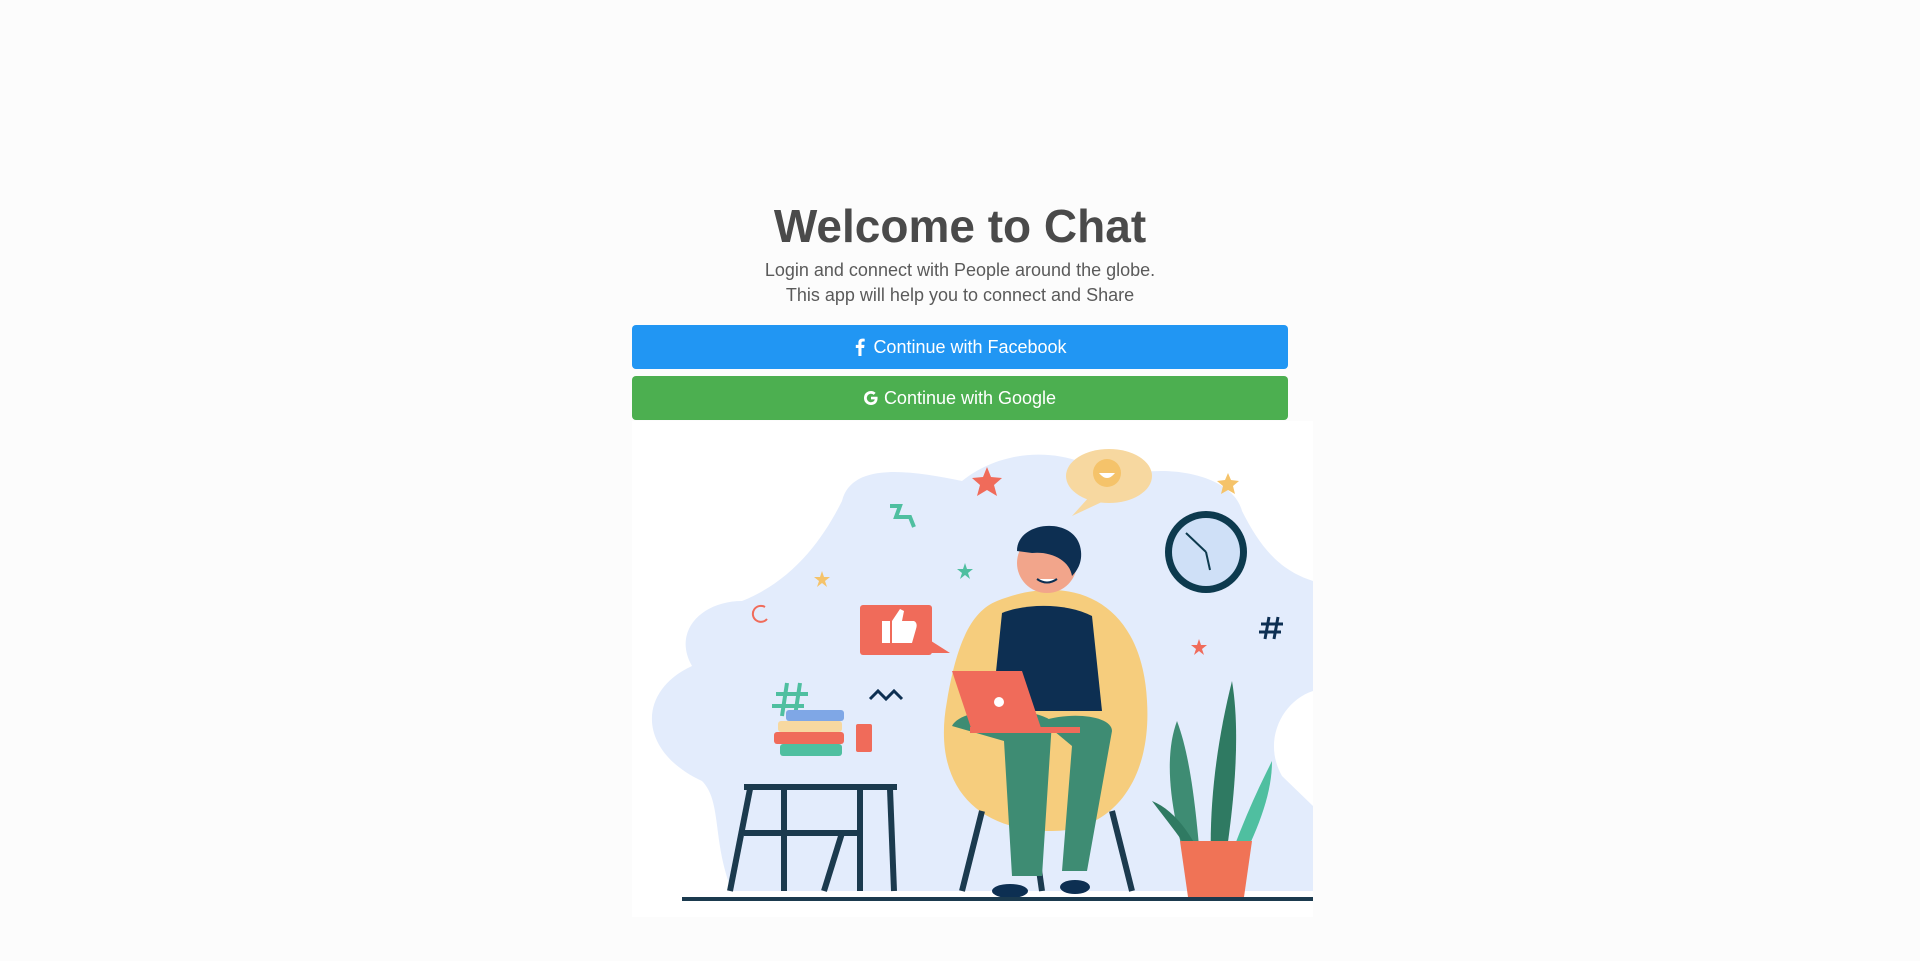 This screenshot has height=961, width=1920. Describe the element at coordinates (960, 226) in the screenshot. I see `page-title: Welcome to Chat` at that location.